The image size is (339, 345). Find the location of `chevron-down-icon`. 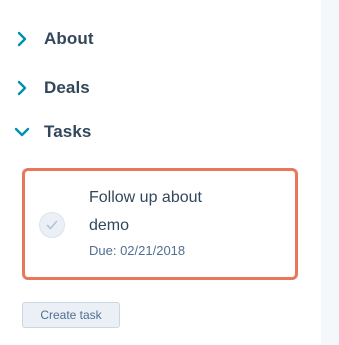

chevron-down-icon is located at coordinates (22, 132).